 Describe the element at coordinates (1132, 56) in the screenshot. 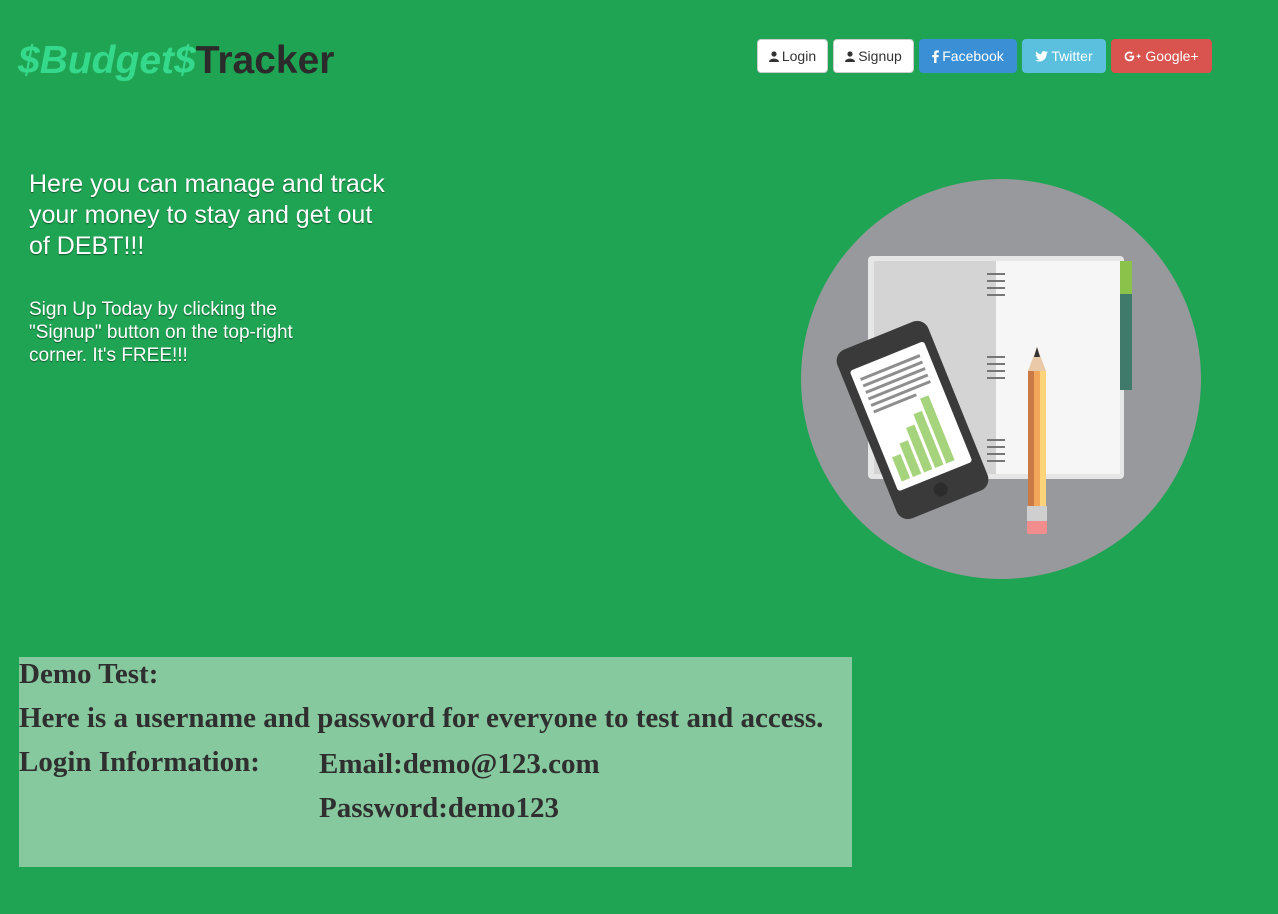

I see `google-plus-icon` at that location.